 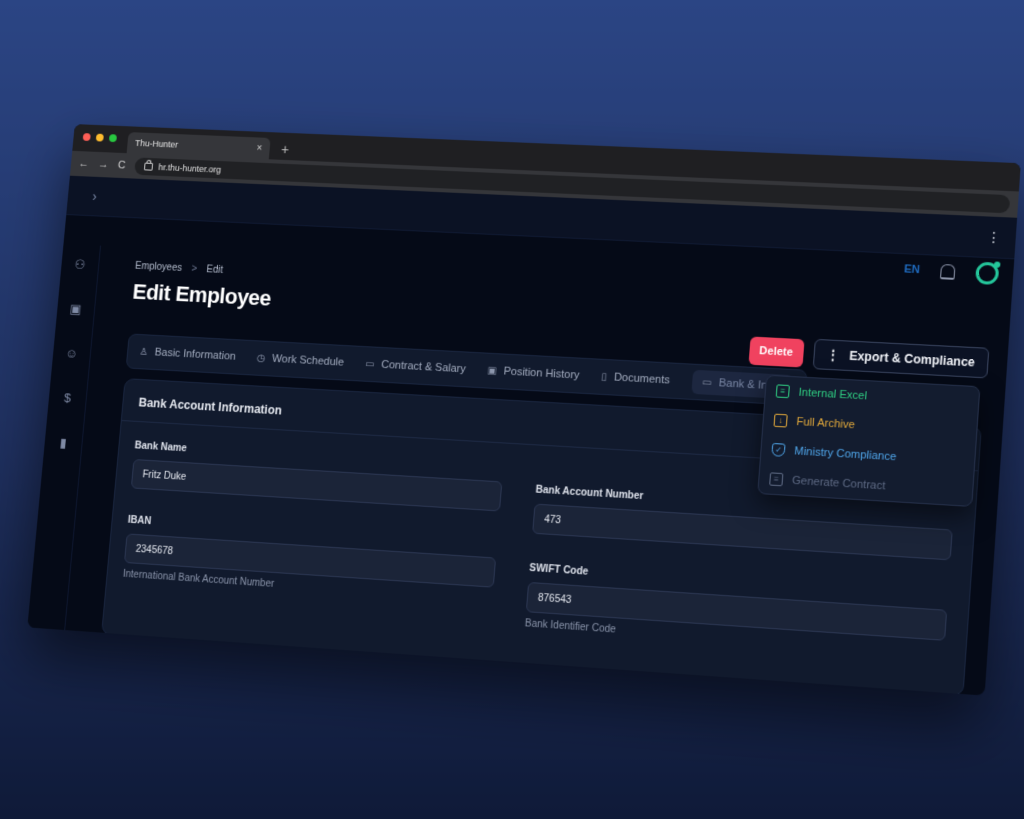 What do you see at coordinates (423, 367) in the screenshot?
I see `tab-label: Contract & Salary` at bounding box center [423, 367].